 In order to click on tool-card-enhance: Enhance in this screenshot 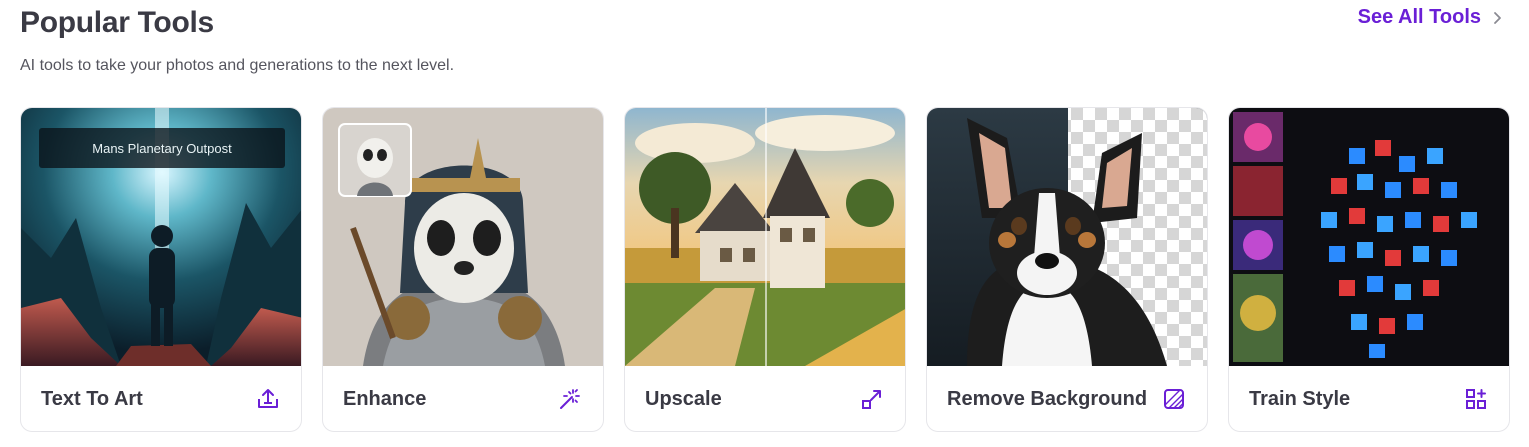, I will do `click(463, 269)`.